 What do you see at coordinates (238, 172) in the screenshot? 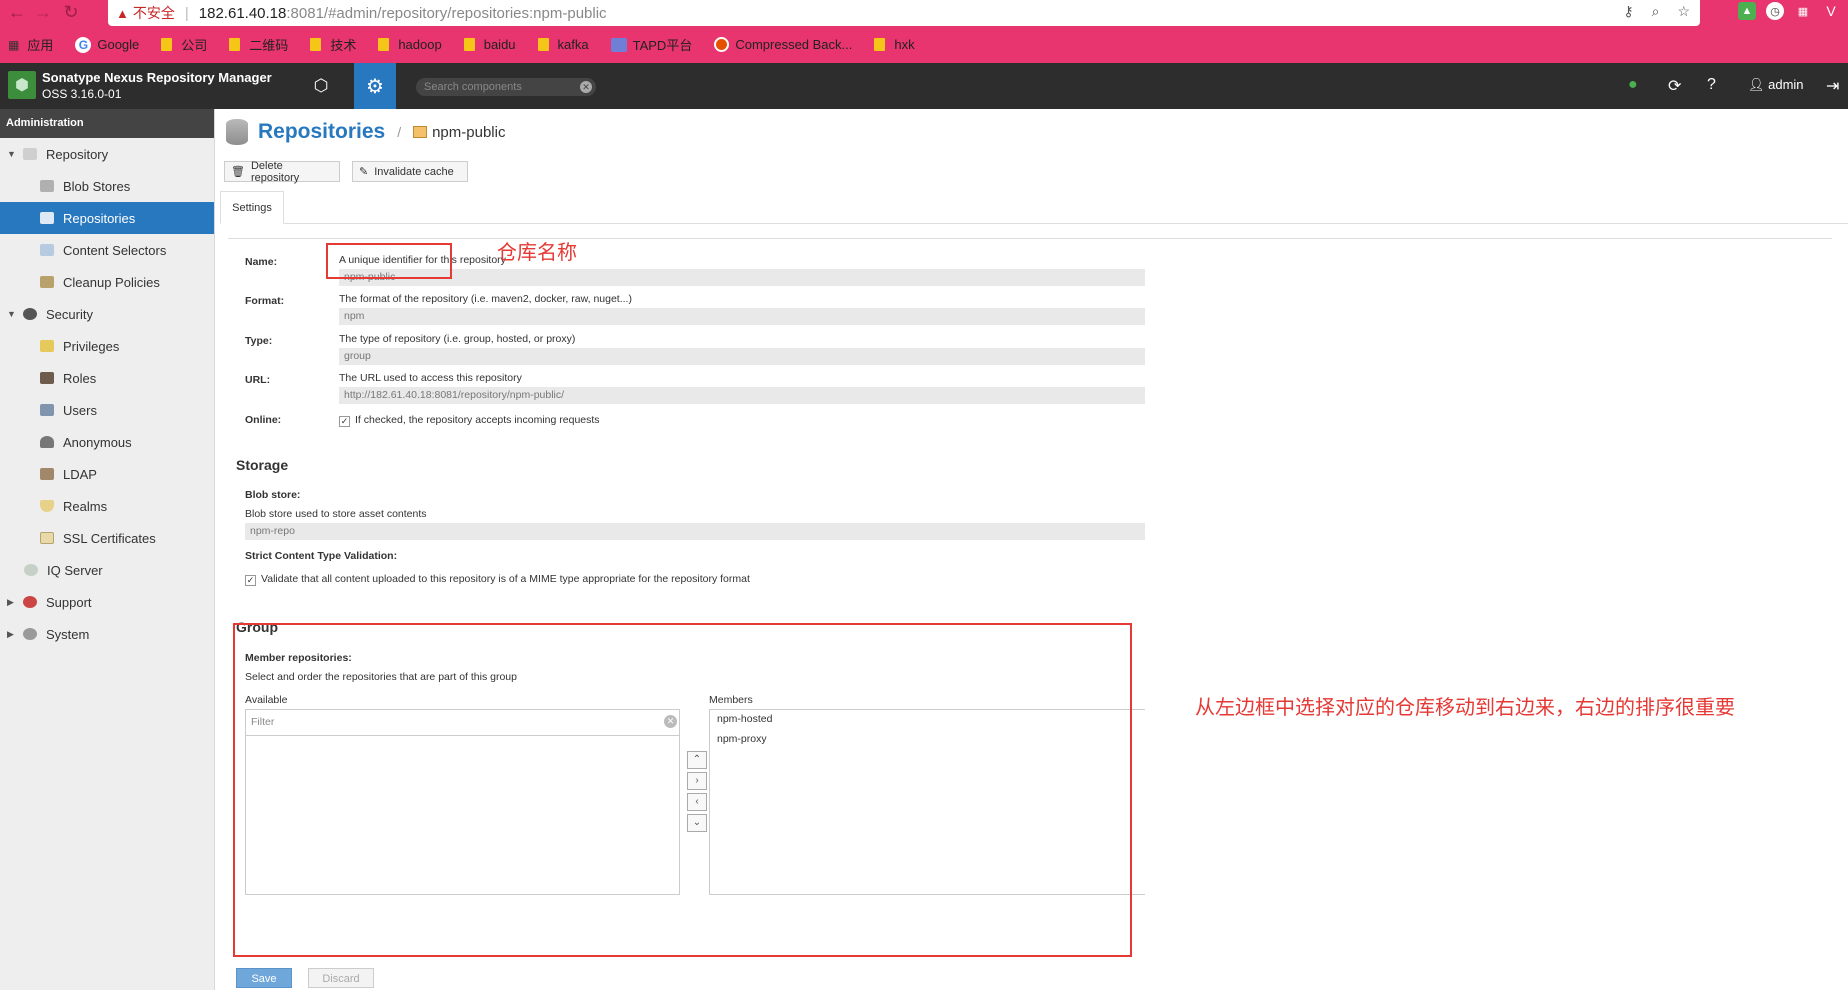
I see `trash-icon: 🗑︎` at bounding box center [238, 172].